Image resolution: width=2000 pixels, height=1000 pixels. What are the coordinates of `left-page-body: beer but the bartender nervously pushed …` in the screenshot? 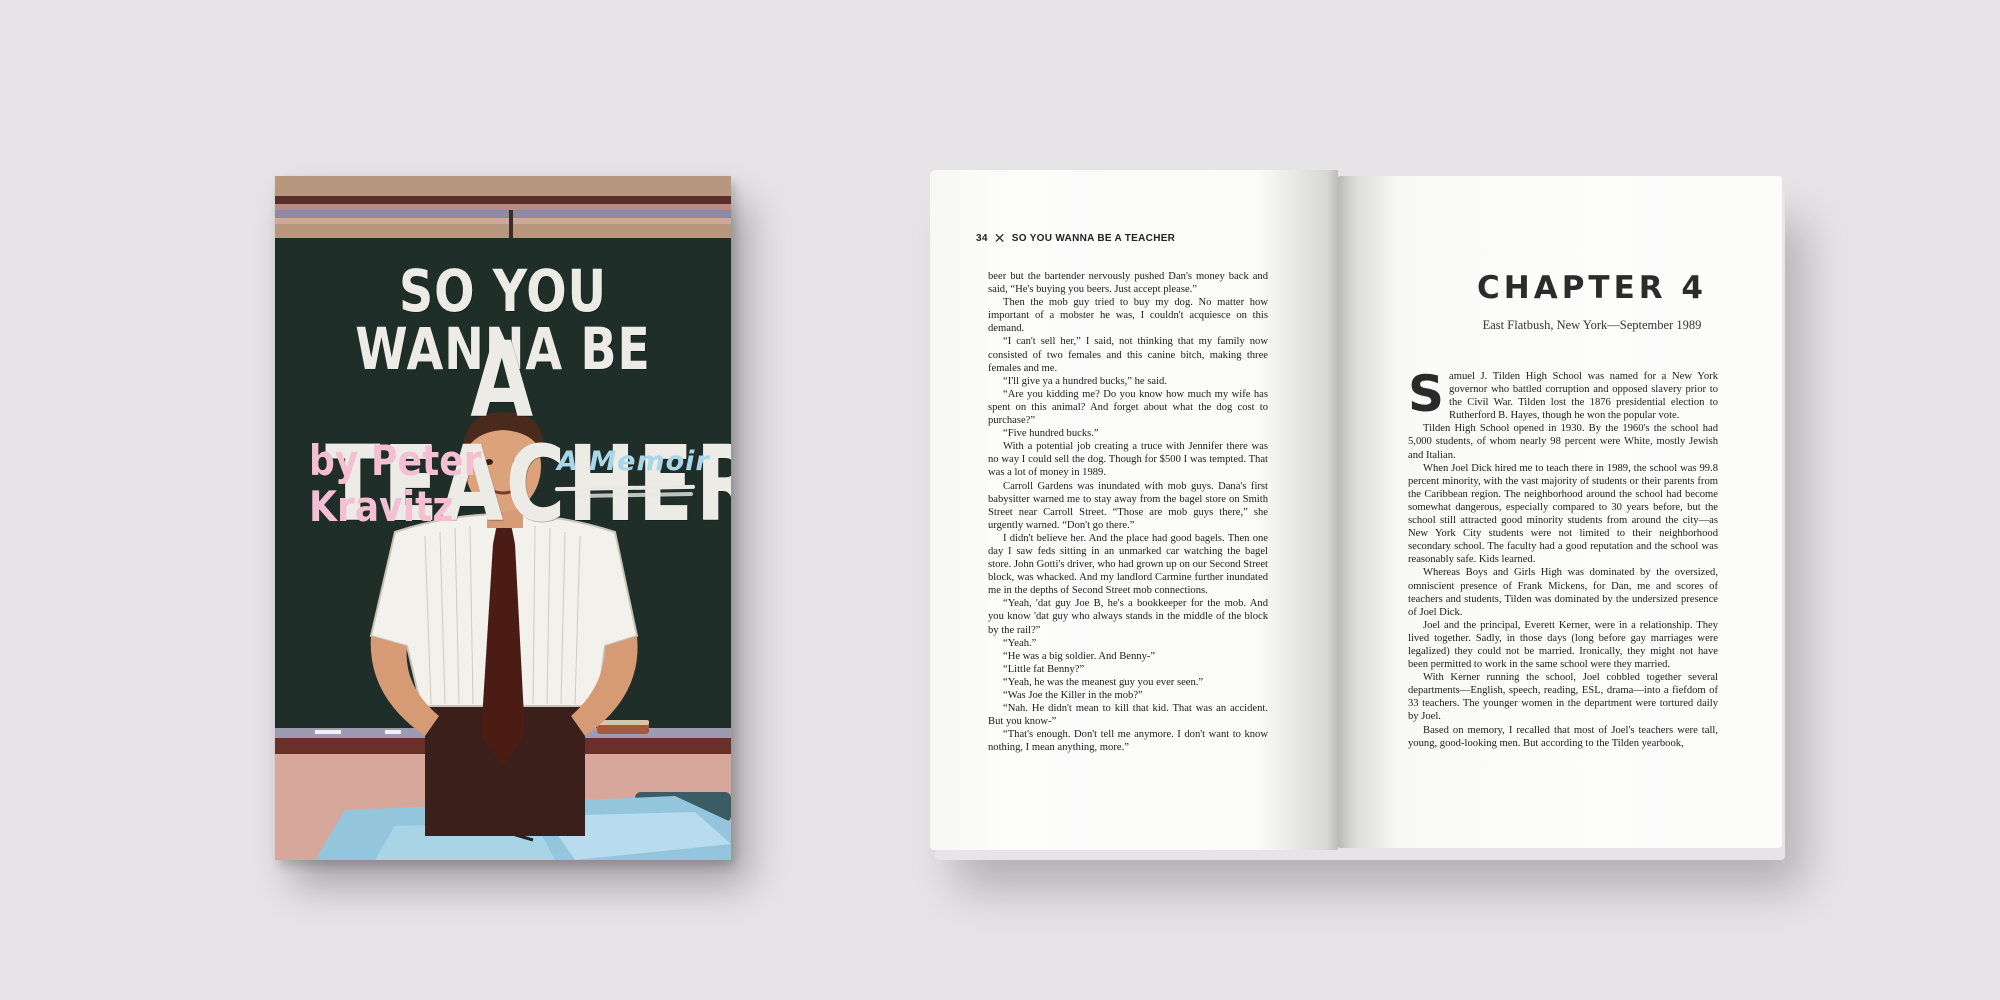 It's located at (1128, 512).